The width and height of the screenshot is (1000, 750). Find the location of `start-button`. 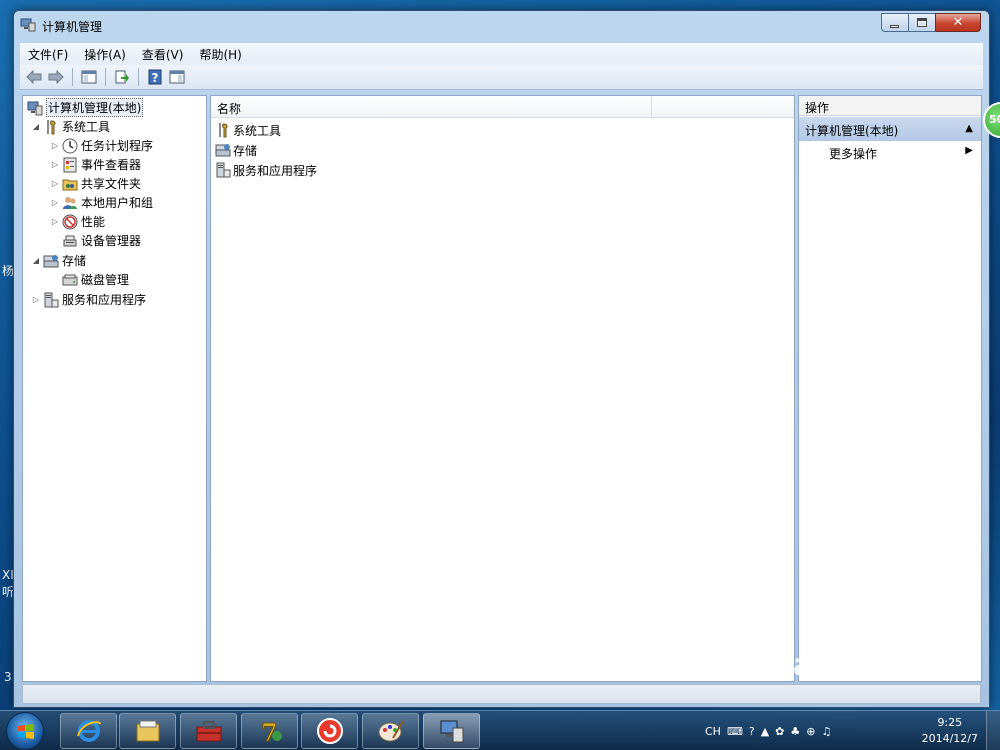

start-button is located at coordinates (25, 731).